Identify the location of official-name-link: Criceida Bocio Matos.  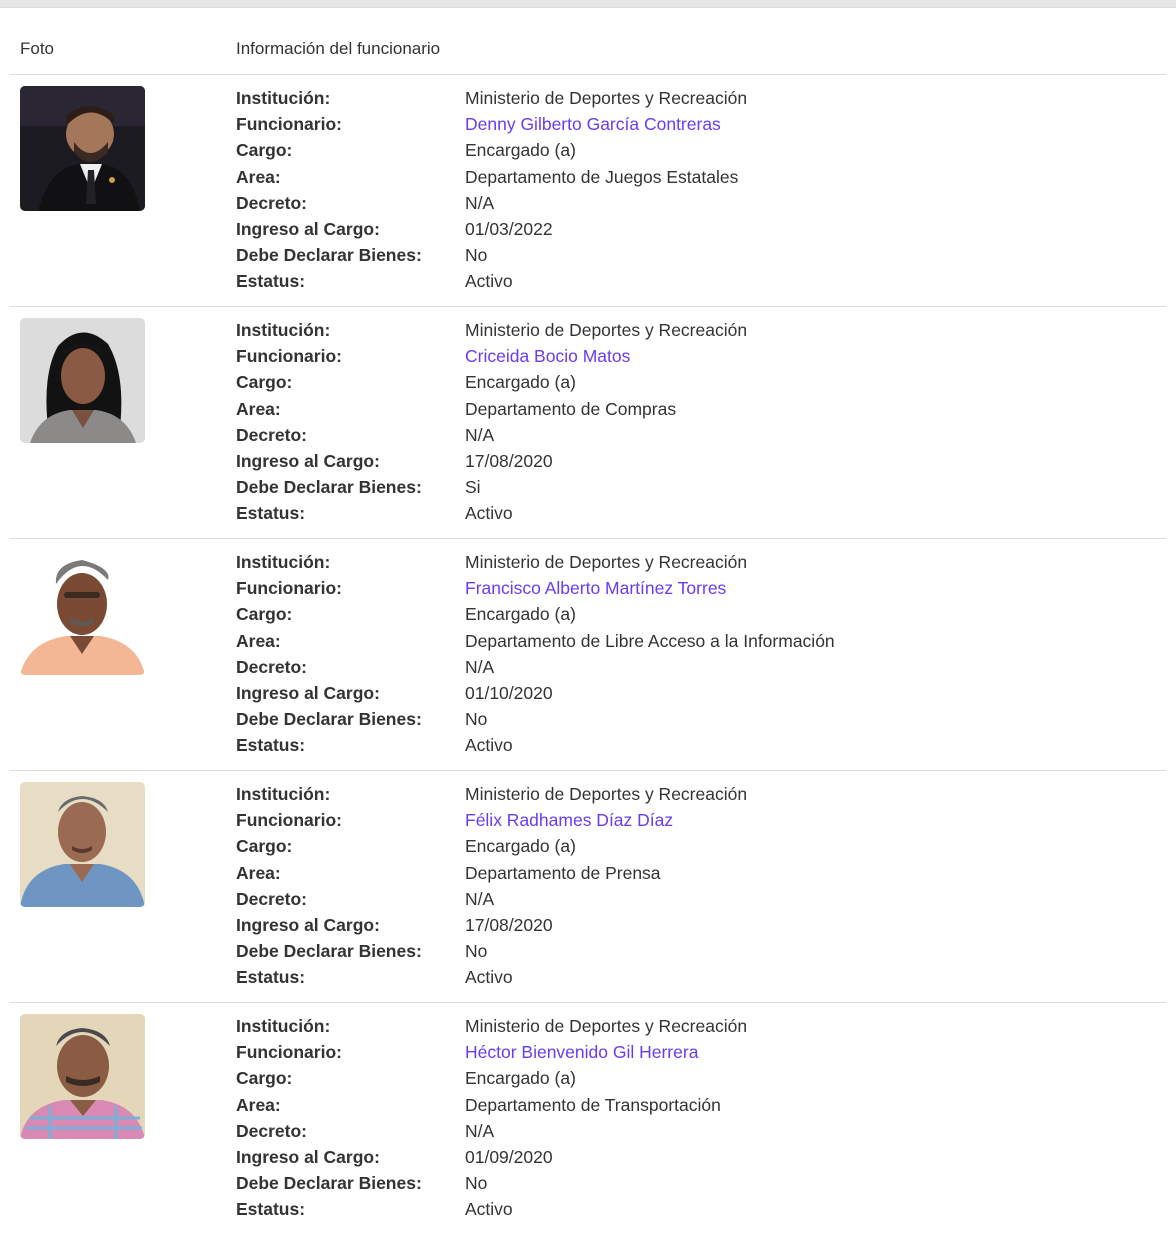
(547, 356).